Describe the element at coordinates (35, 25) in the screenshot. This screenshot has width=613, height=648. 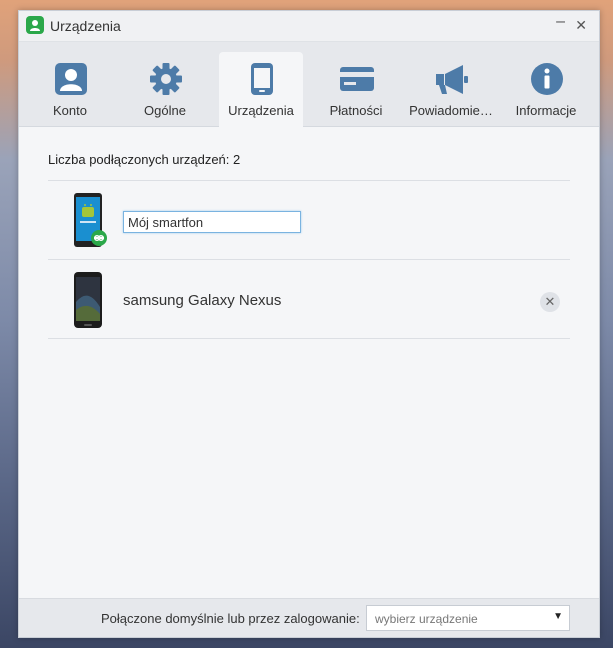
I see `app-logo-icon` at that location.